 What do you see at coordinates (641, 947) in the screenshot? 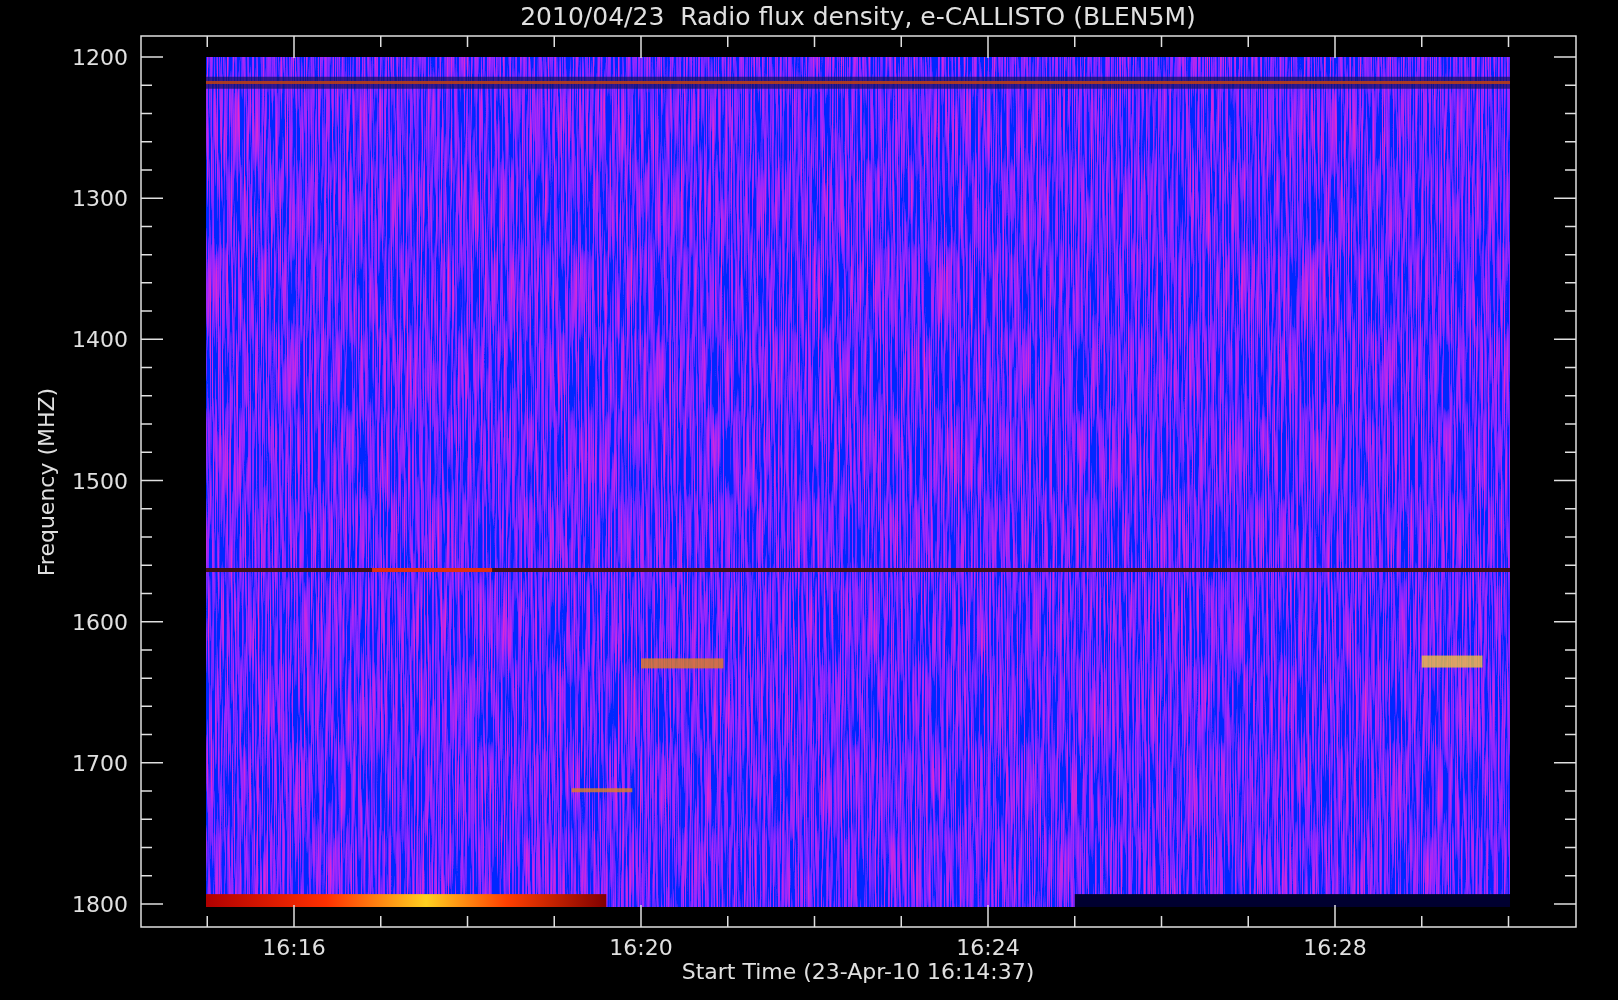
I see `x-tick-label: 16:20` at bounding box center [641, 947].